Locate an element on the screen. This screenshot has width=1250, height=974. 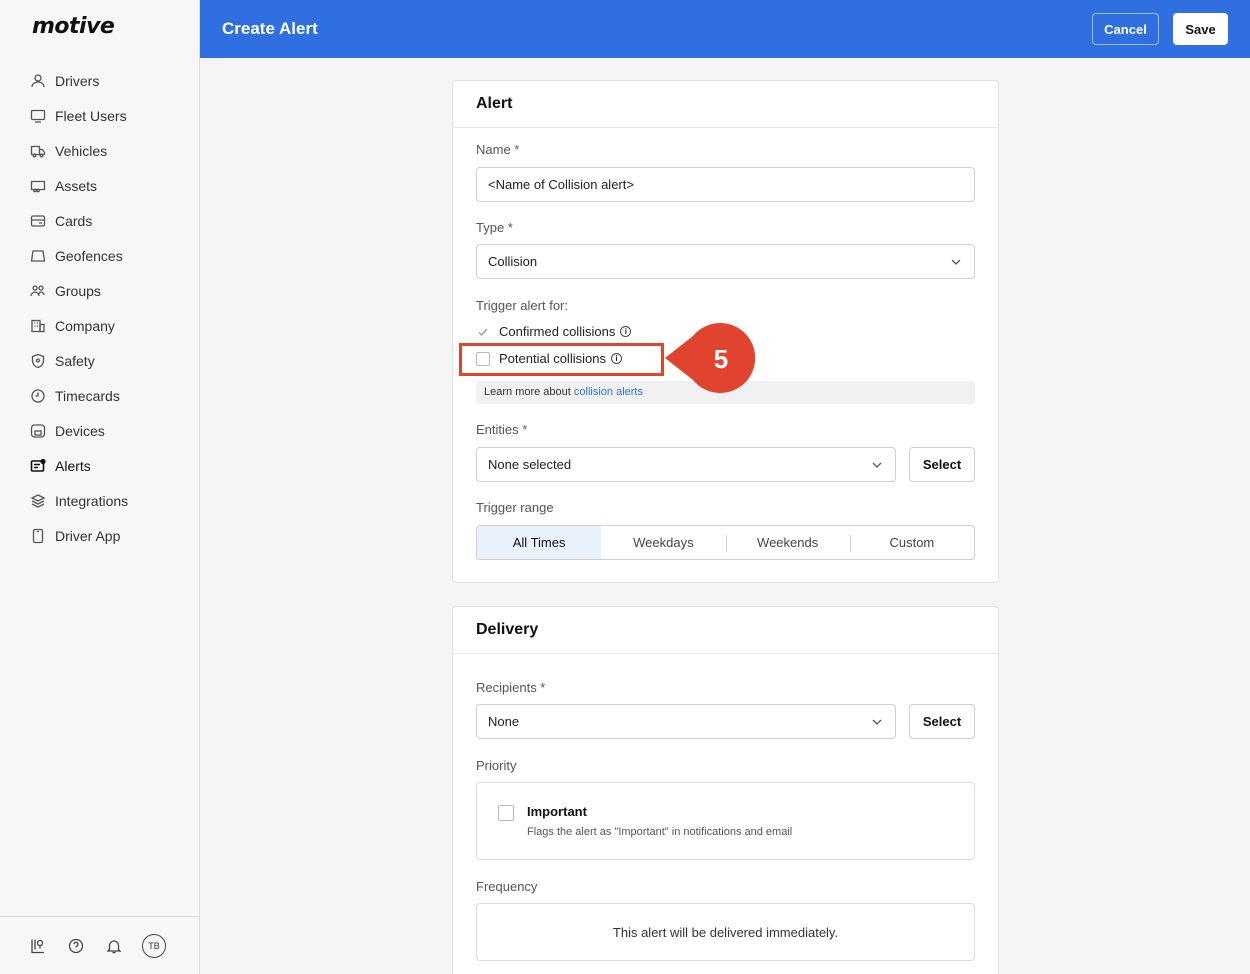
confirmed-collisions-option: Confirmed collisions i is located at coordinates (554, 331).